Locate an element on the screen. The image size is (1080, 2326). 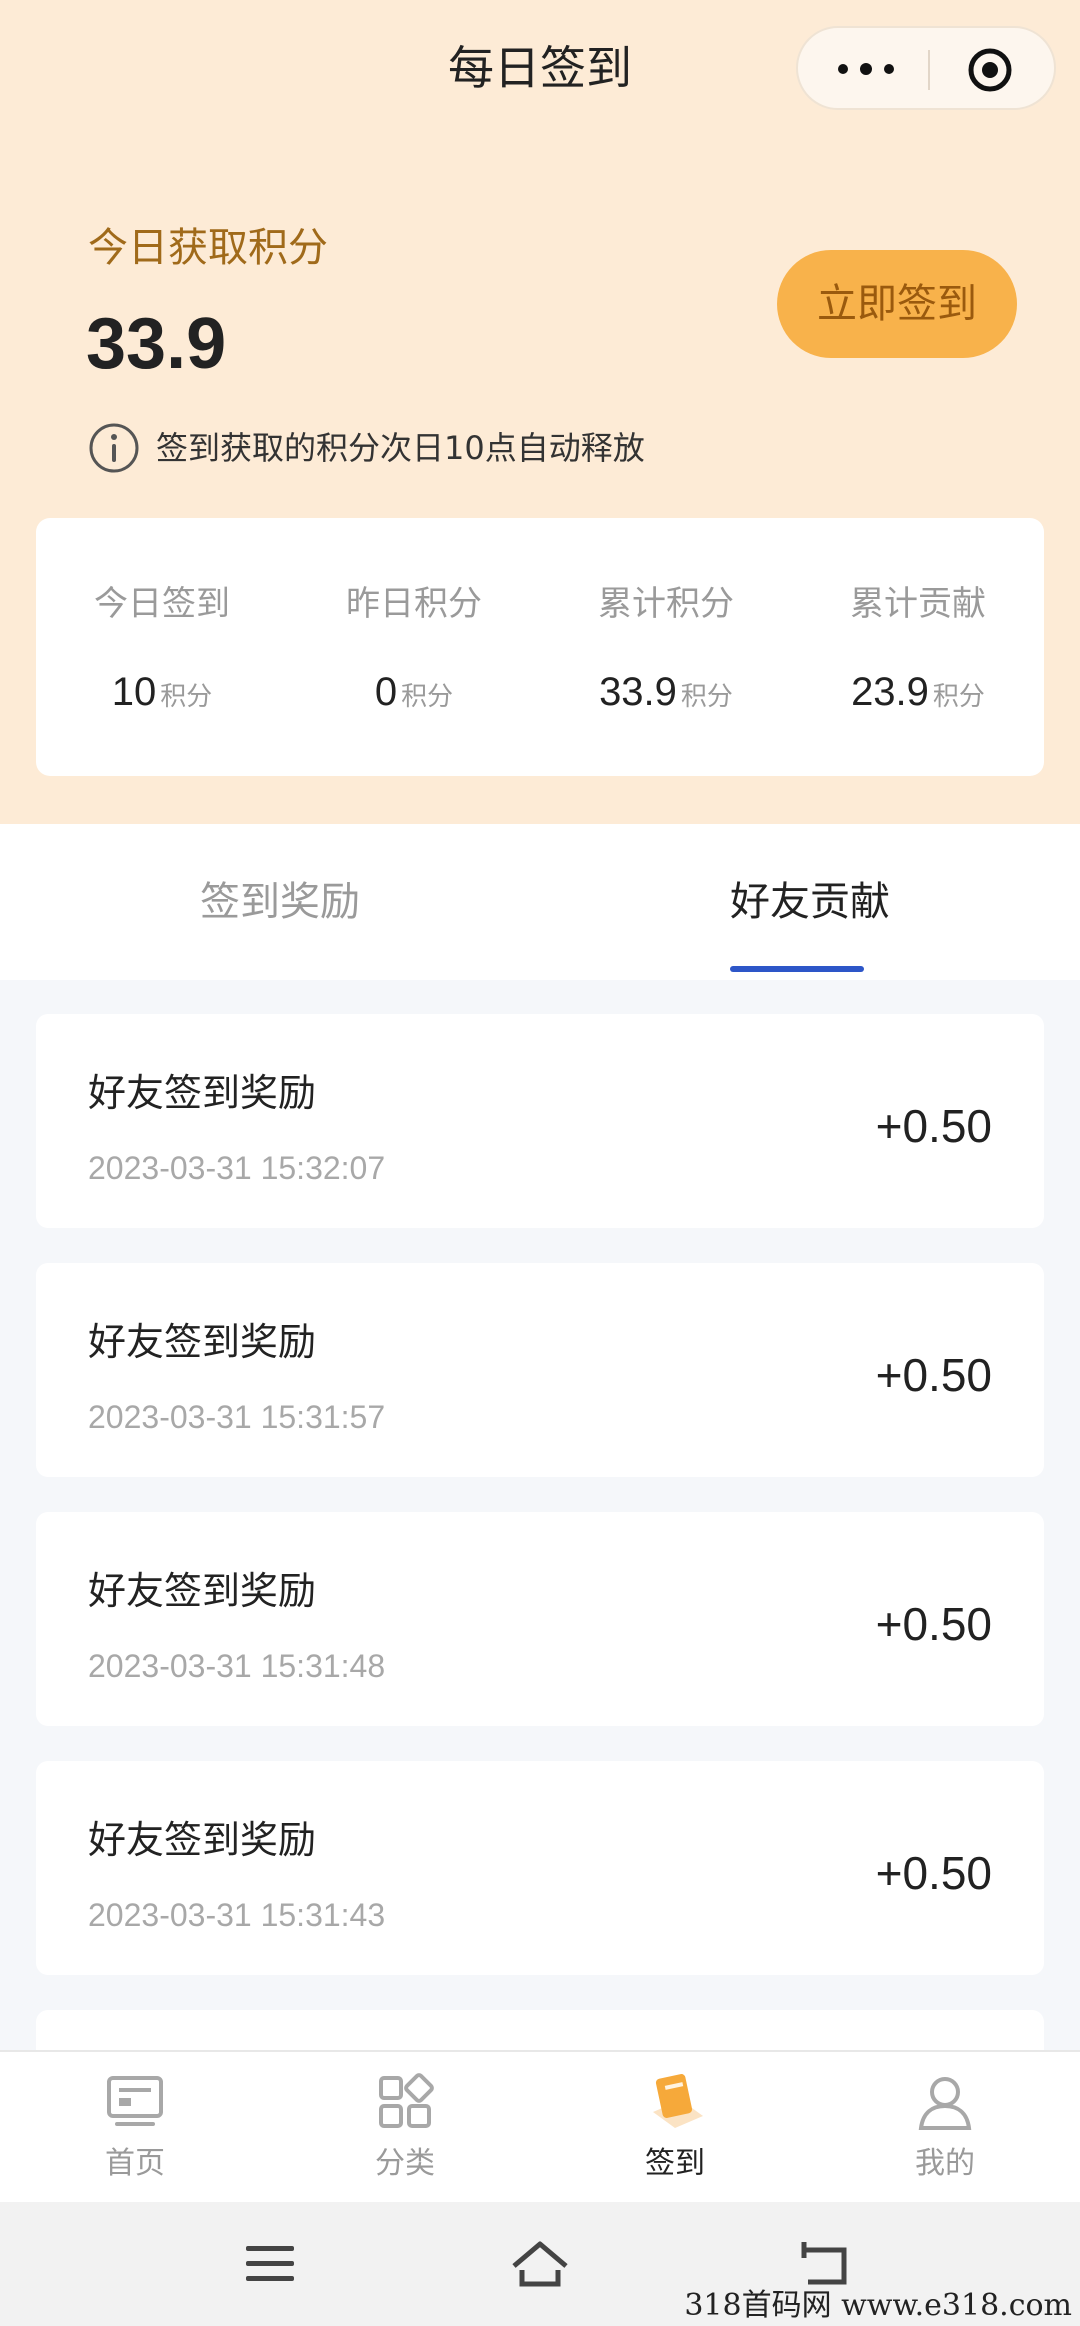
stat-value: 10 is located at coordinates (134, 692).